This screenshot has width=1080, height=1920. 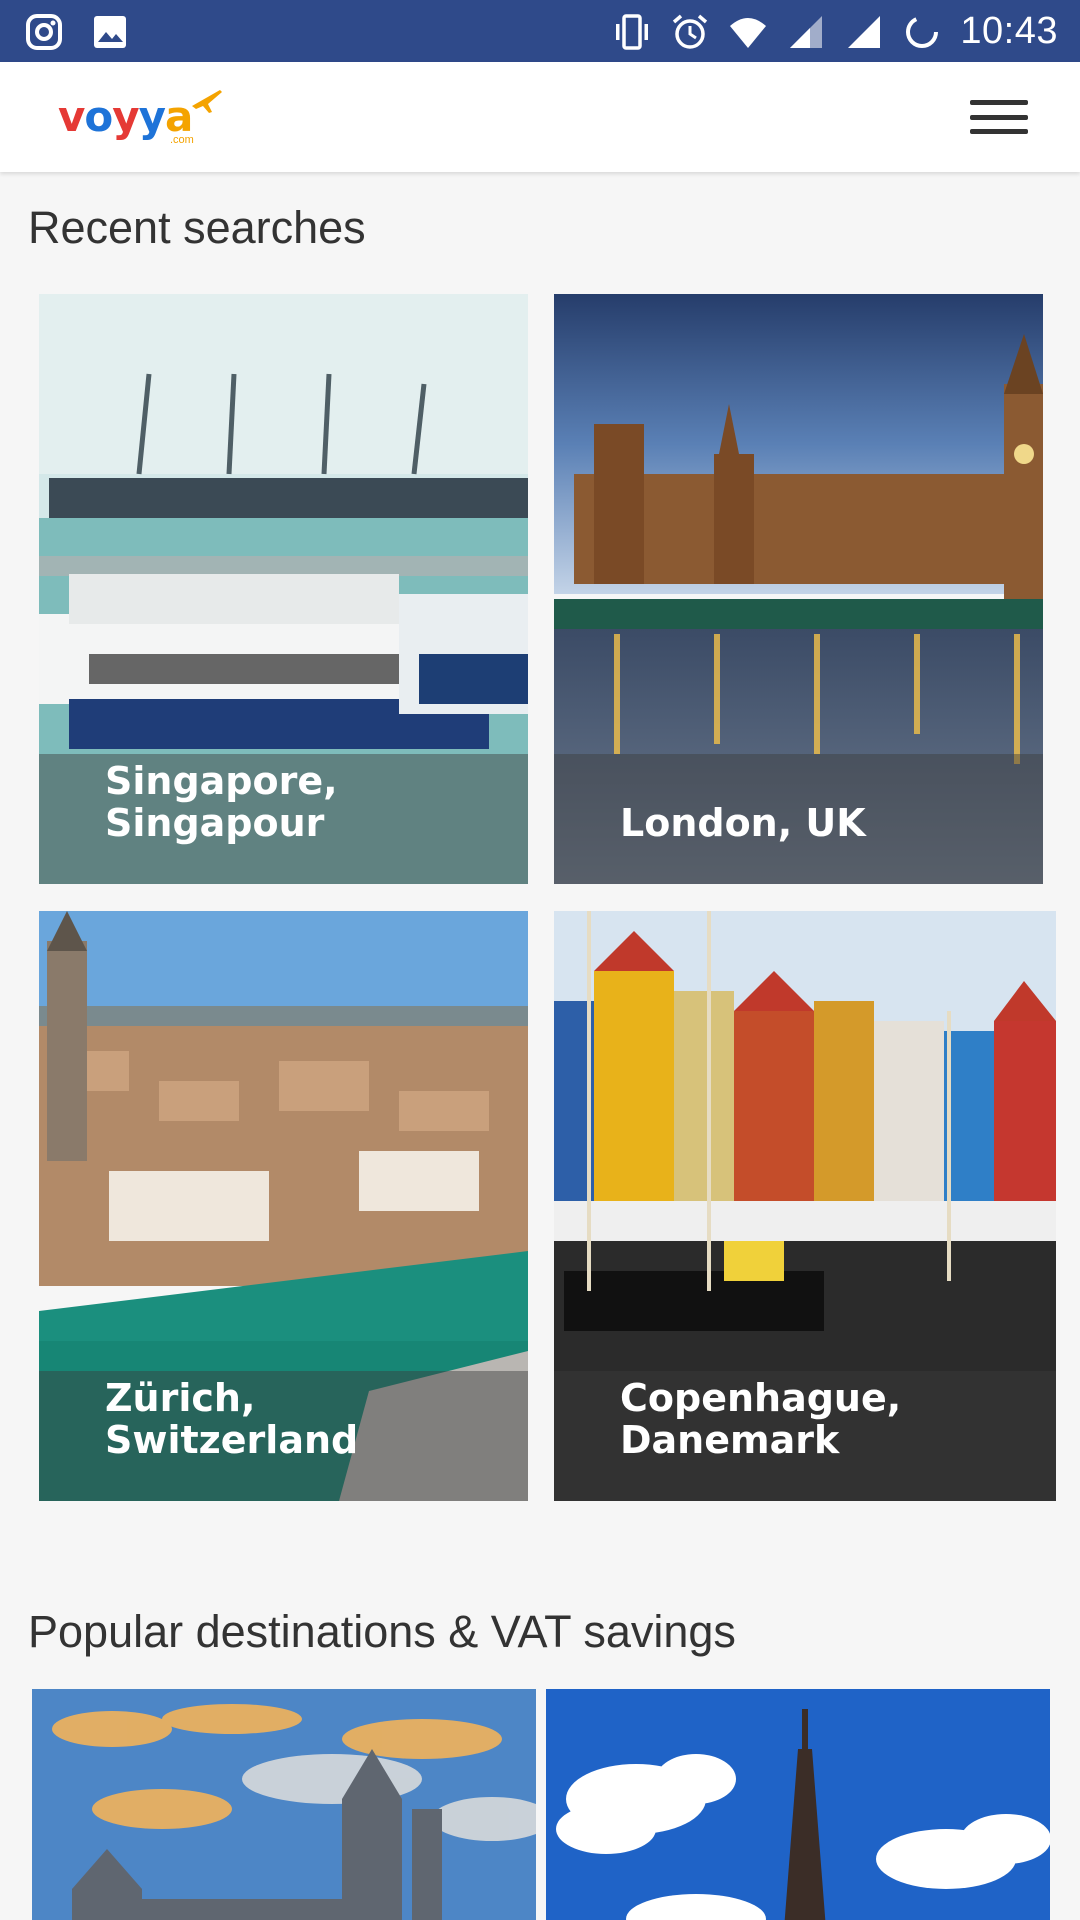 What do you see at coordinates (743, 823) in the screenshot?
I see `card-label-line1: London, UK` at bounding box center [743, 823].